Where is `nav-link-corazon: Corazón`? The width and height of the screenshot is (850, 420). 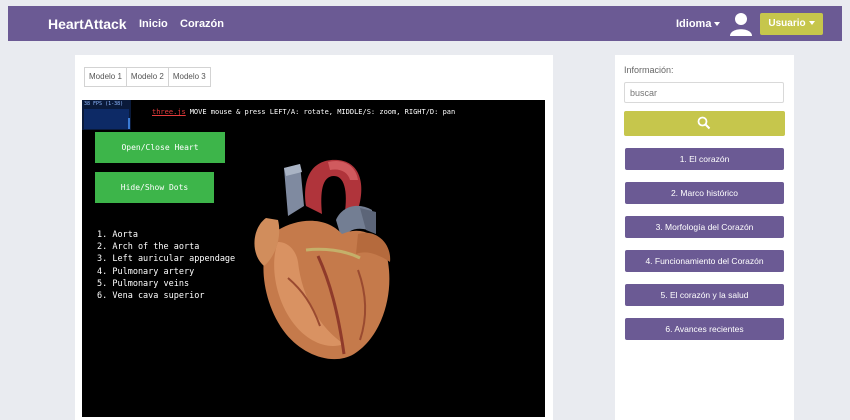 nav-link-corazon: Corazón is located at coordinates (202, 24).